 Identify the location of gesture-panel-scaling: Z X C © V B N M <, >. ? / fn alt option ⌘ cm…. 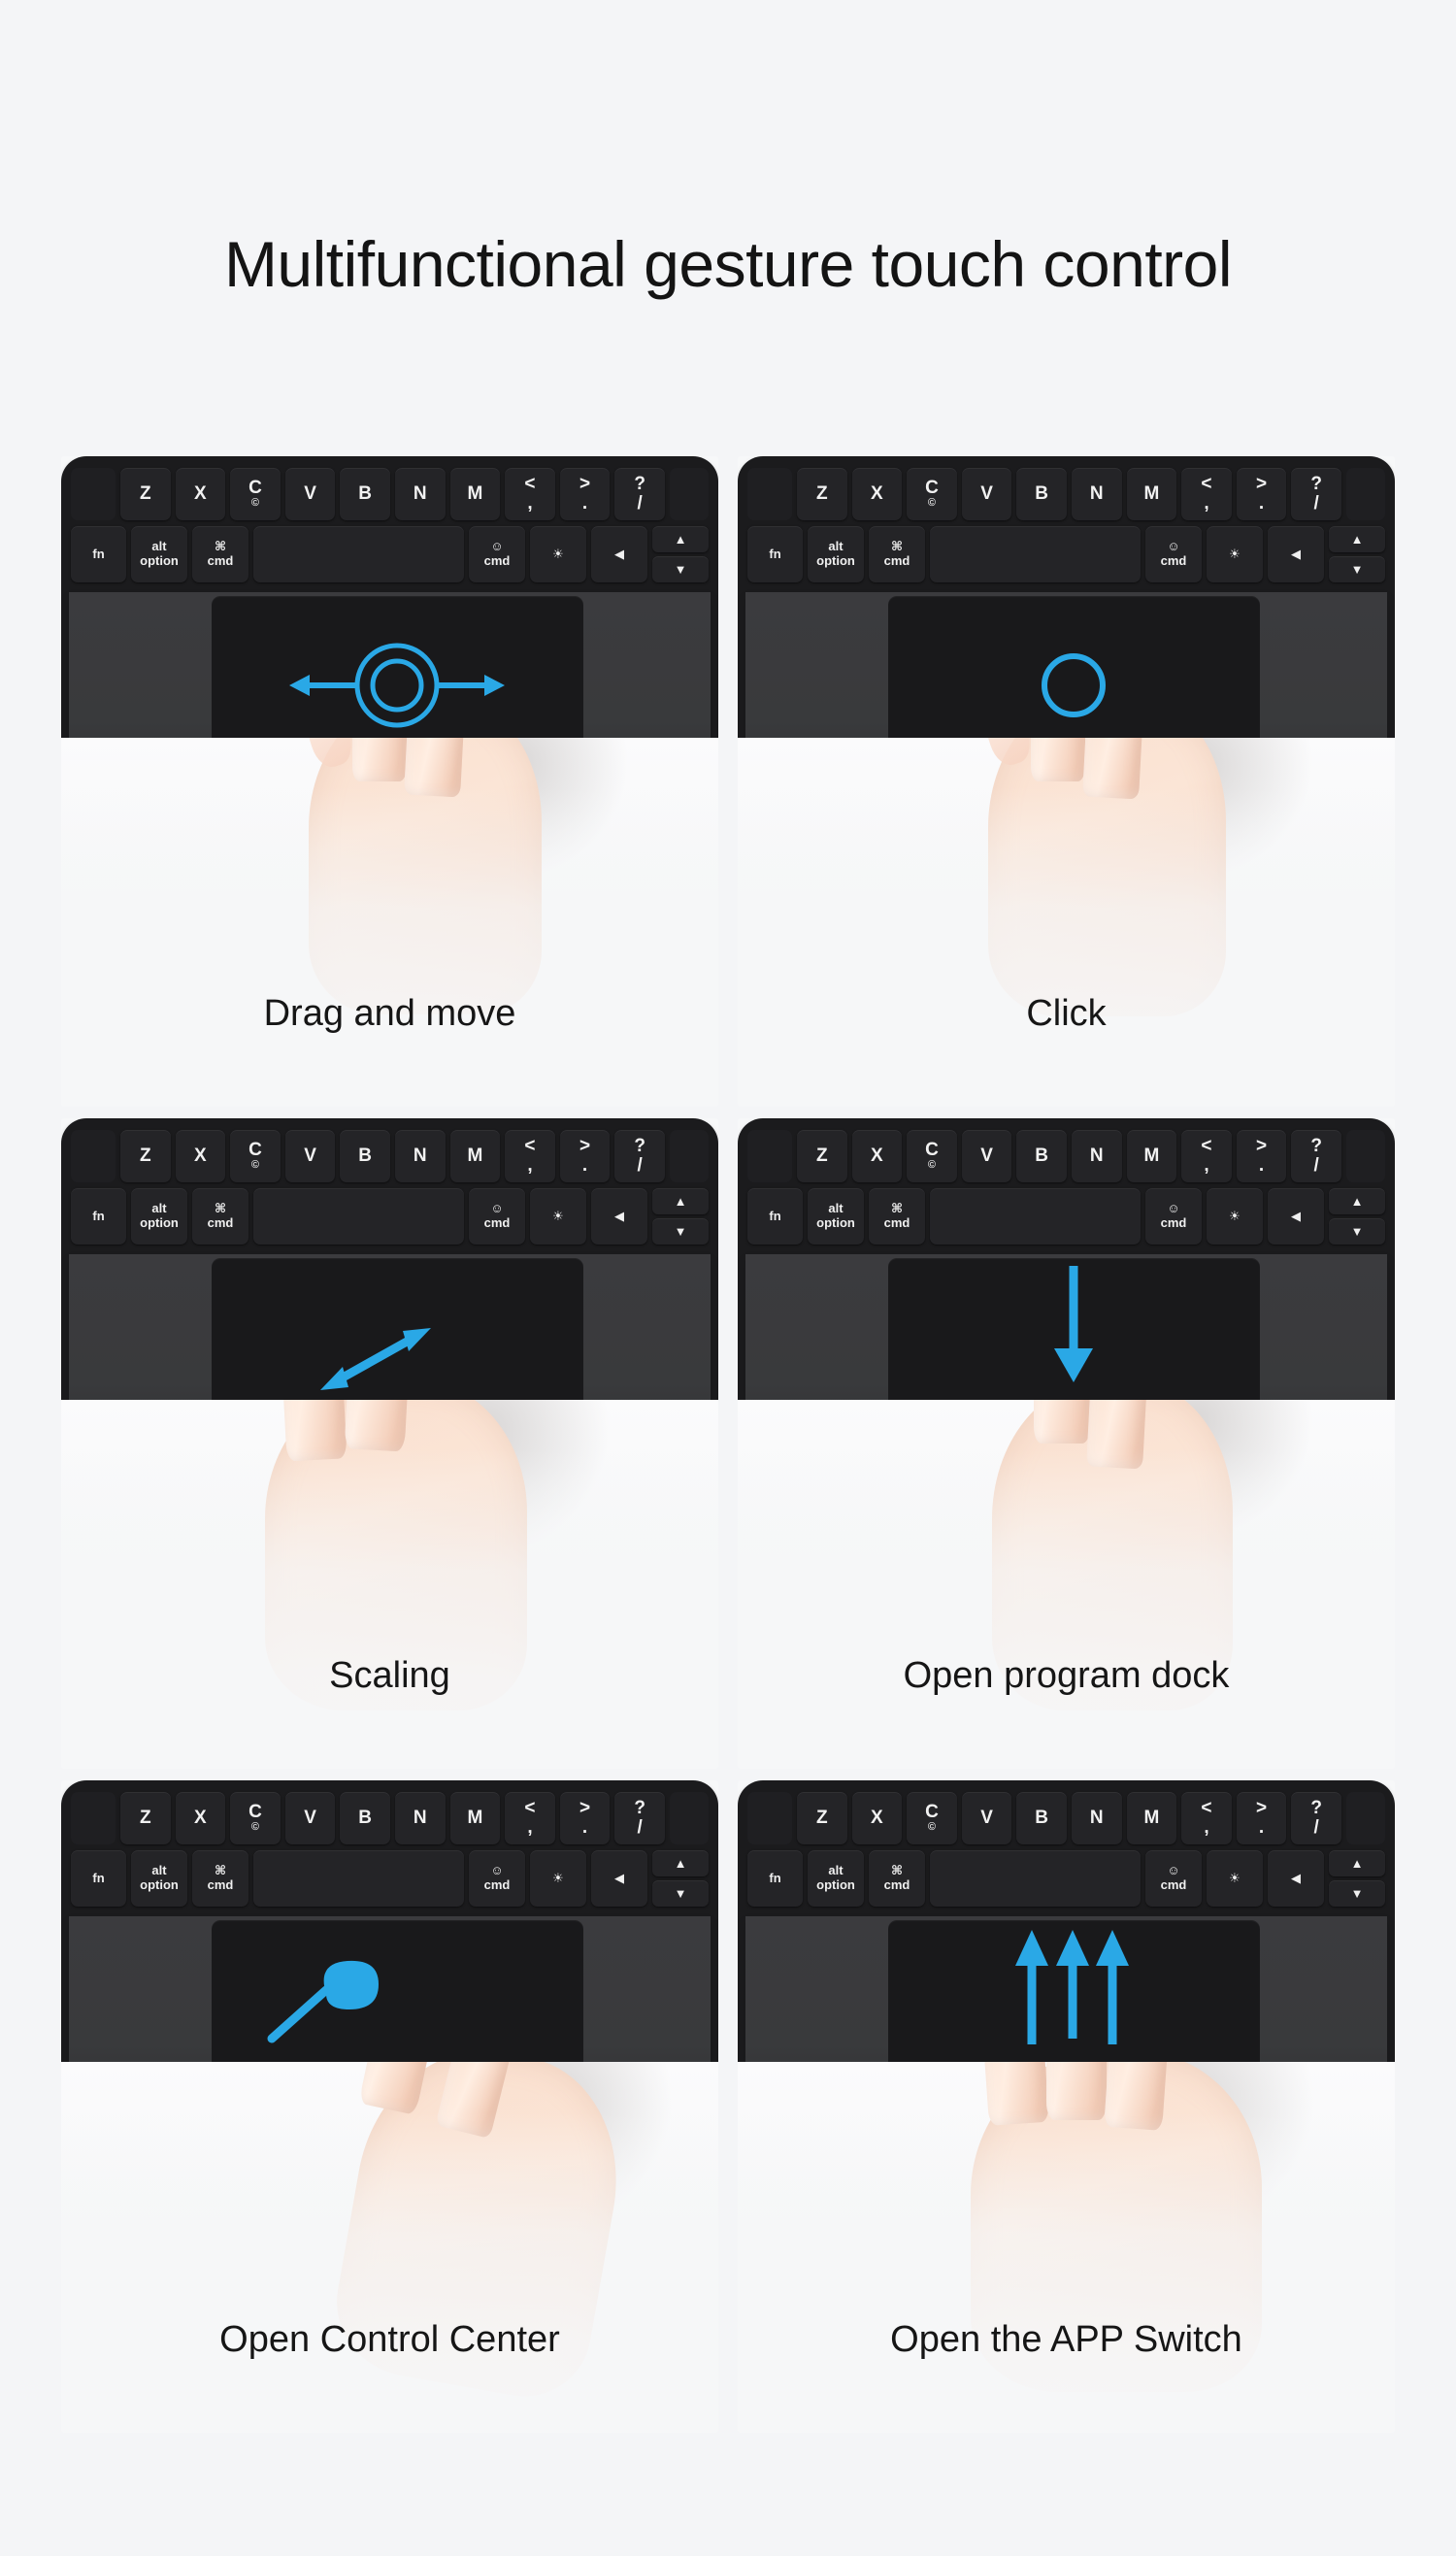
(389, 1444).